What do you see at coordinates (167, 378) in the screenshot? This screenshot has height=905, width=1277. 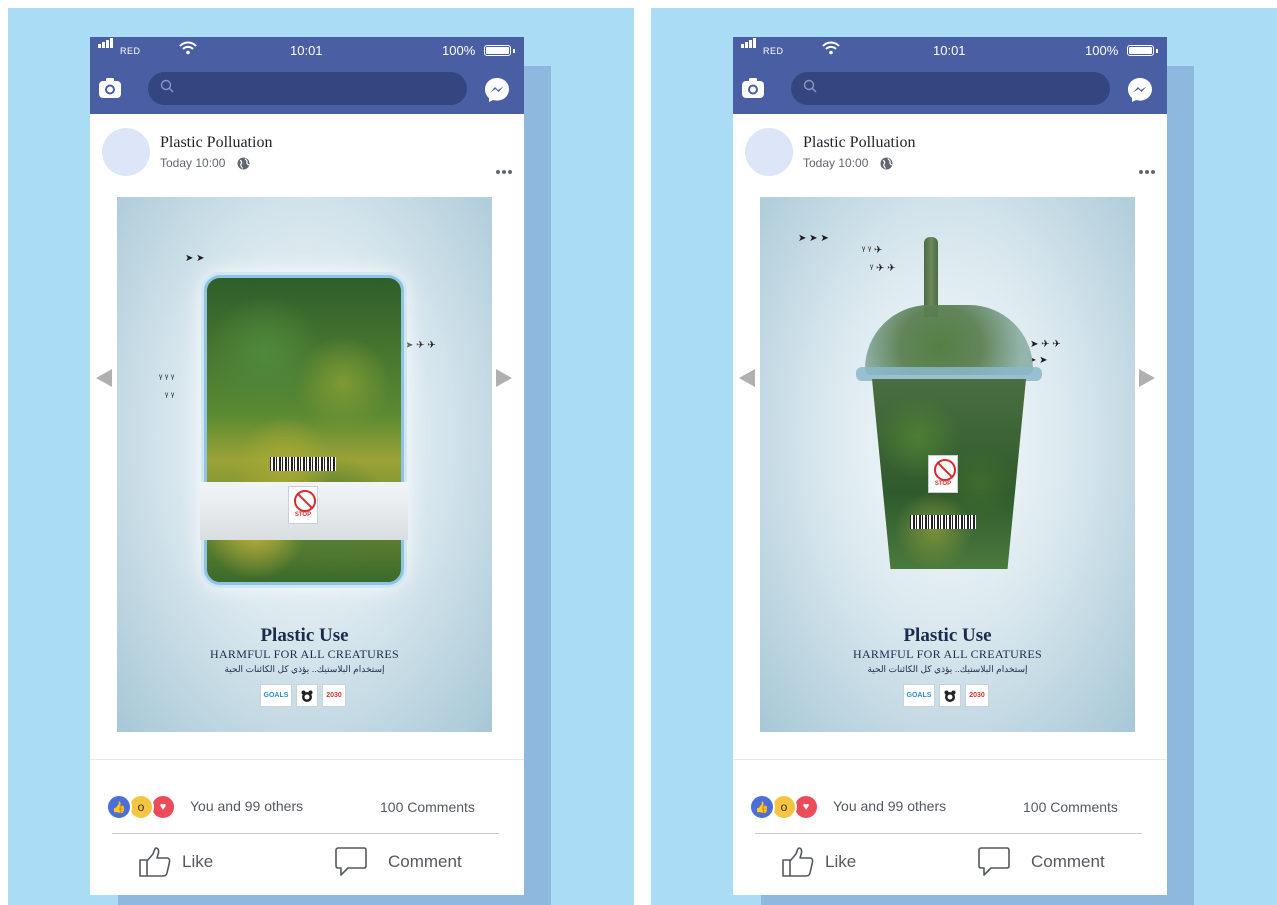 I see `bird-icon: ᵞ ᵞ ᵞ` at bounding box center [167, 378].